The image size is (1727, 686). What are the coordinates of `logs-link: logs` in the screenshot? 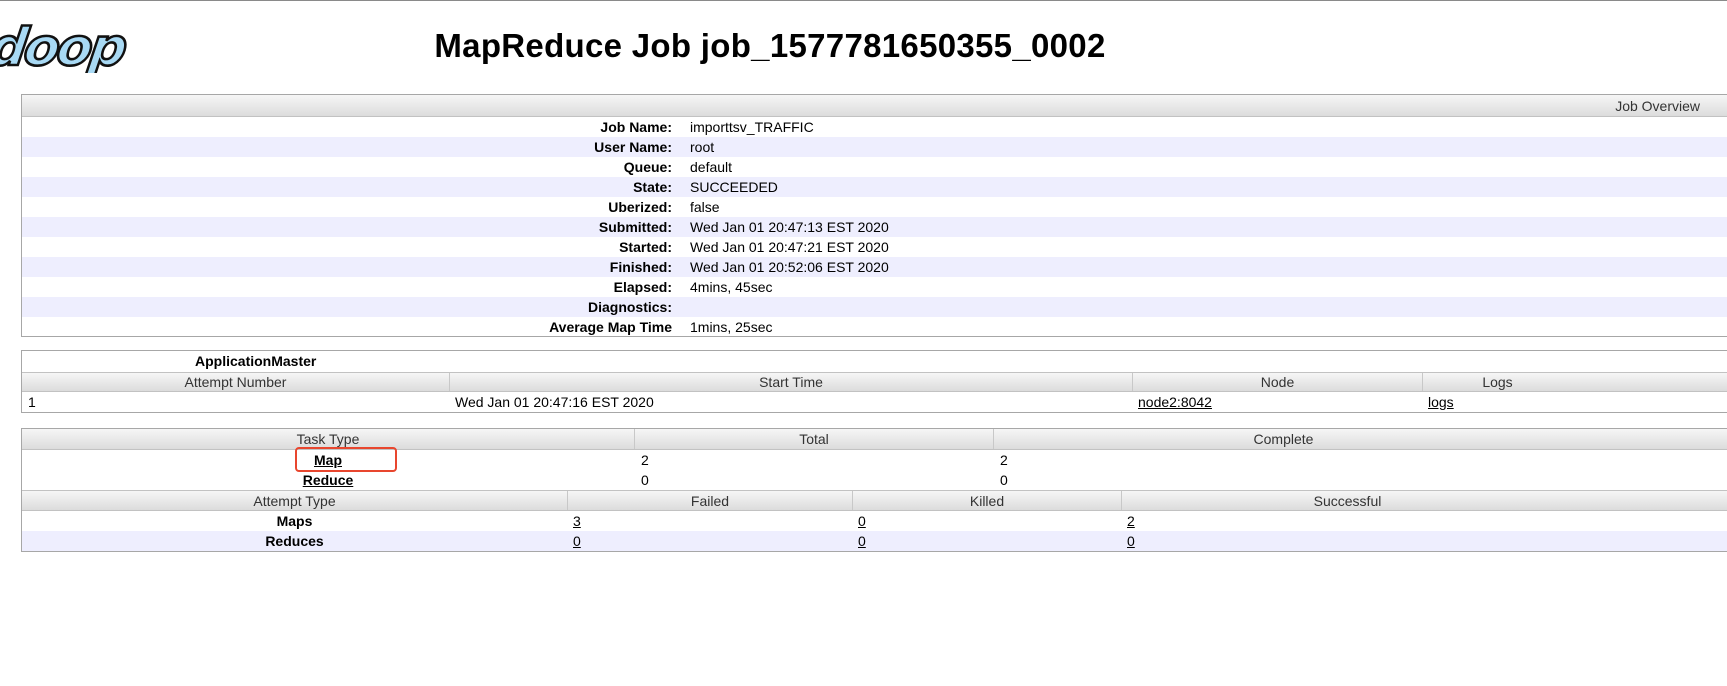 It's located at (1441, 402).